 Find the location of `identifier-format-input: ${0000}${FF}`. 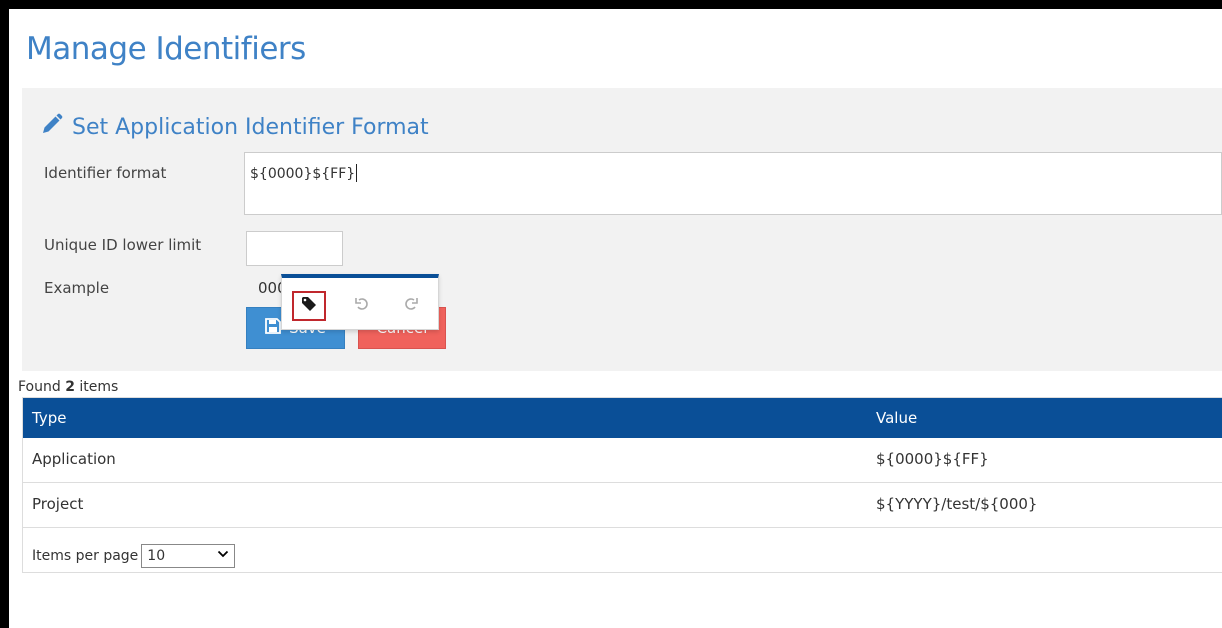

identifier-format-input: ${0000}${FF} is located at coordinates (733, 183).